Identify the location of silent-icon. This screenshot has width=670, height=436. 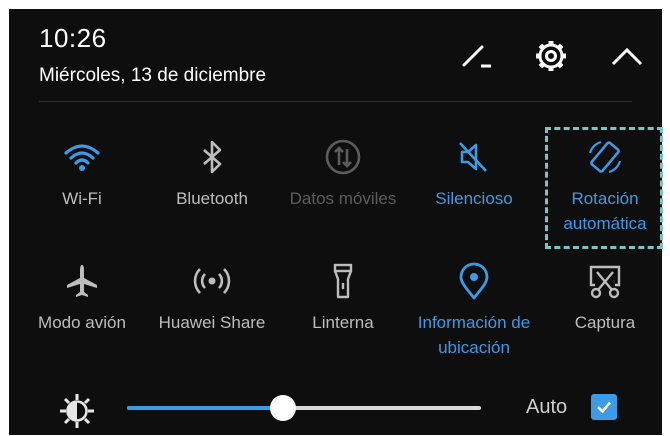
(474, 157).